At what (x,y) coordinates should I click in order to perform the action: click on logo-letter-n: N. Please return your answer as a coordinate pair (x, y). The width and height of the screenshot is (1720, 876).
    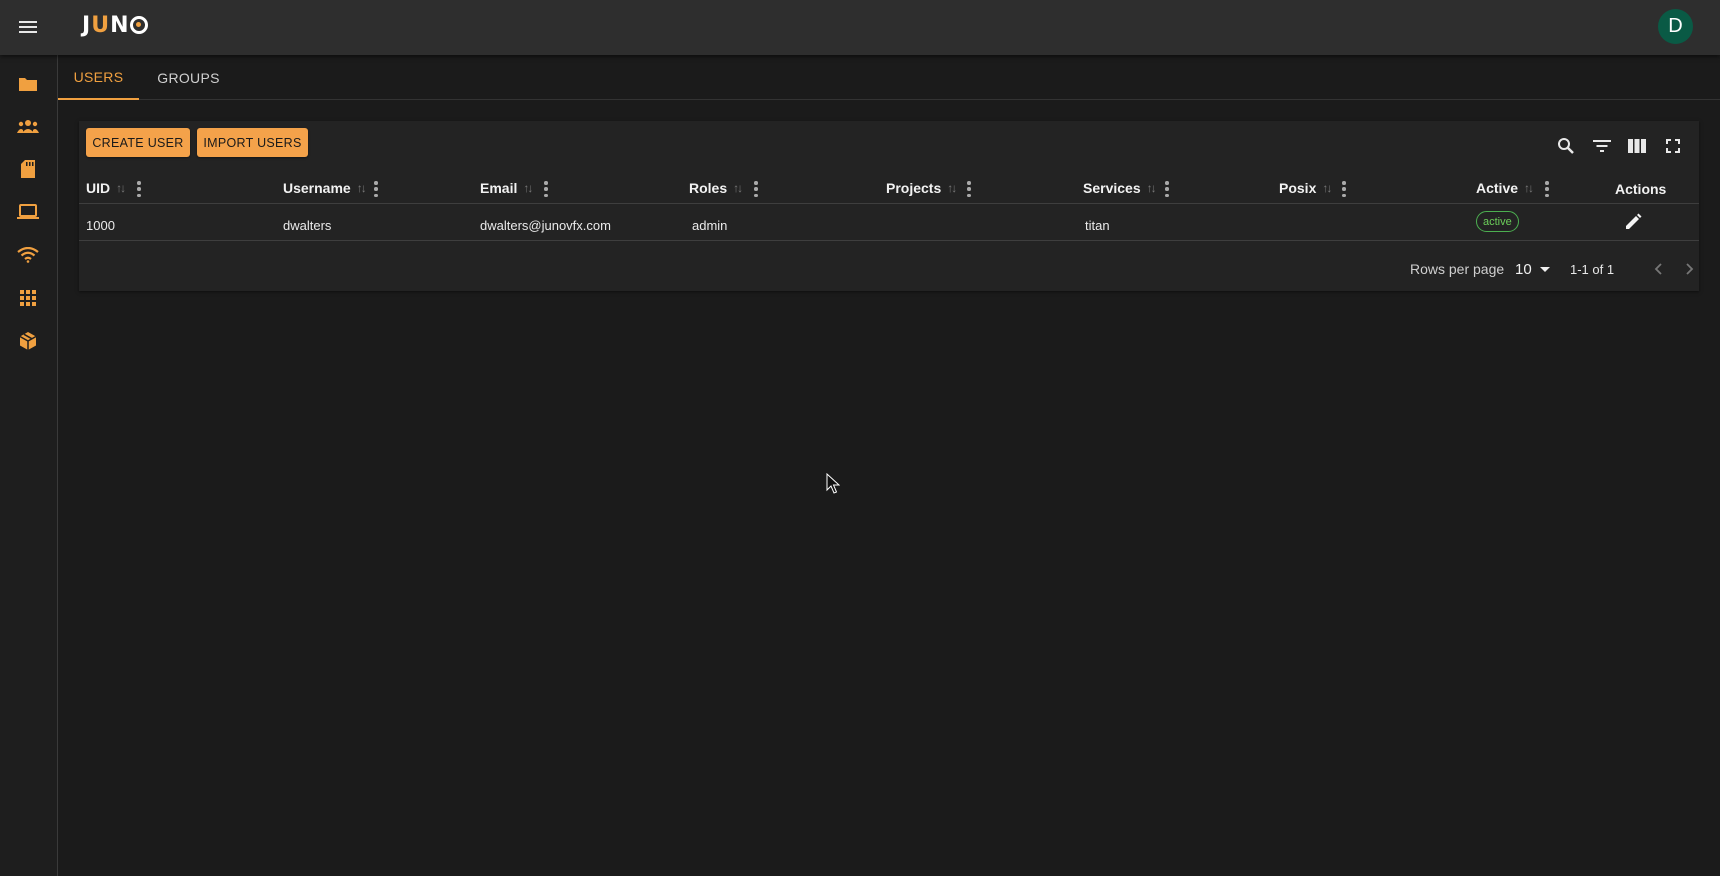
    Looking at the image, I should click on (120, 25).